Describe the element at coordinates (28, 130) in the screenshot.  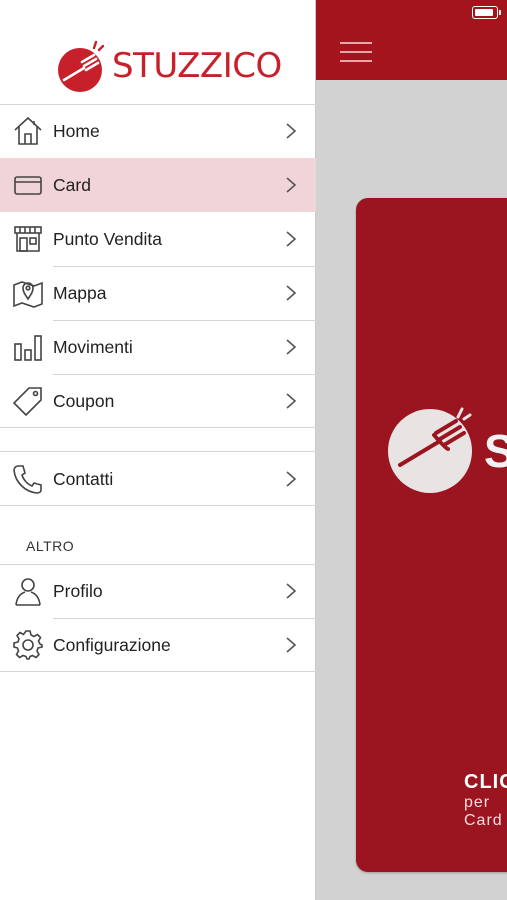
I see `home-icon` at that location.